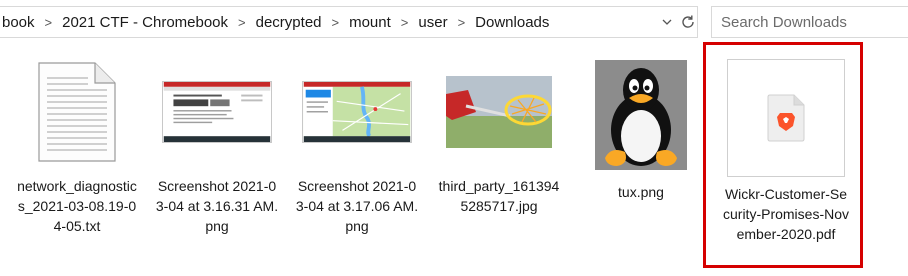  I want to click on chevron-down-icon, so click(667, 22).